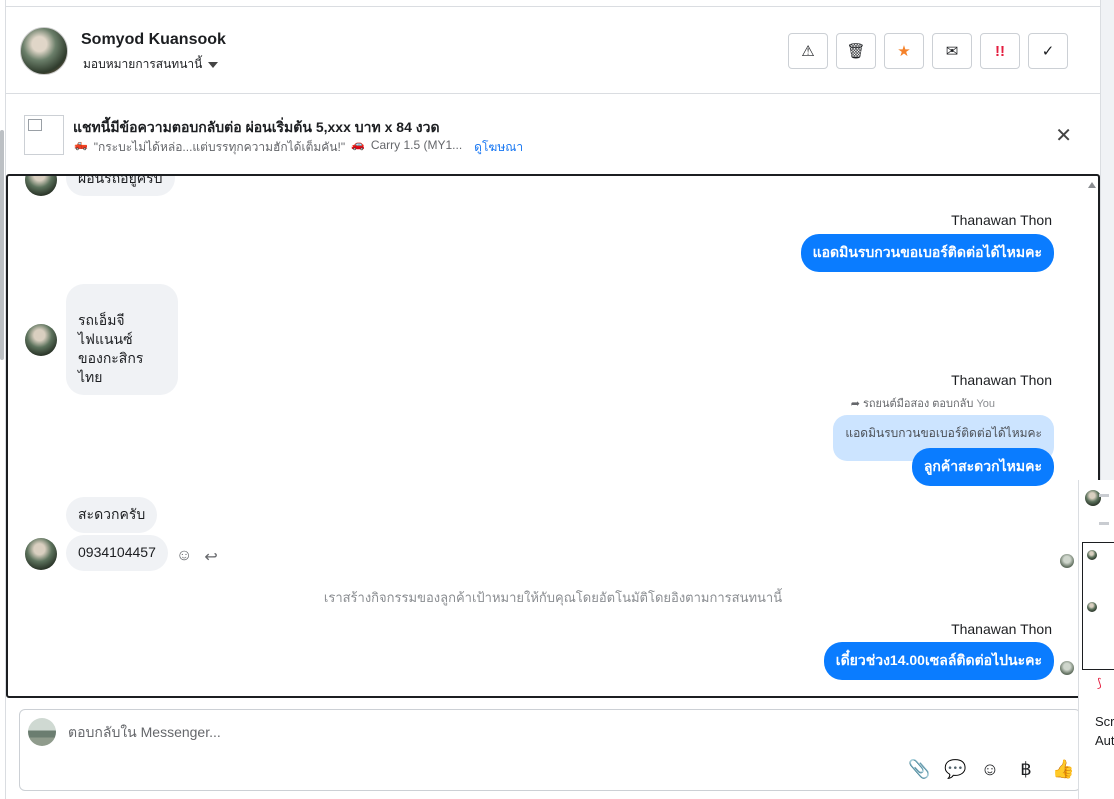  Describe the element at coordinates (943, 433) in the screenshot. I see `quoted-text: แอดมินรบกวนขอเบอร์ติดต่อได้ไหมคะ` at that location.